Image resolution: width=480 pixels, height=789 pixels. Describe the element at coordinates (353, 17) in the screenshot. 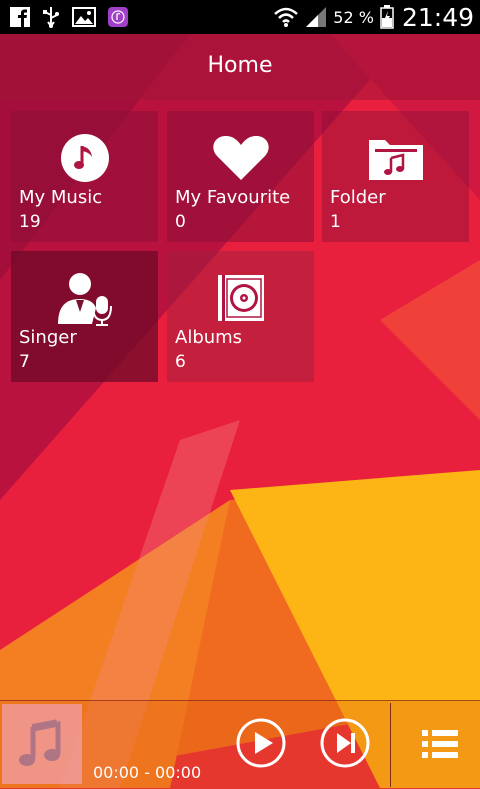

I see `battery-percent: 52 %` at that location.